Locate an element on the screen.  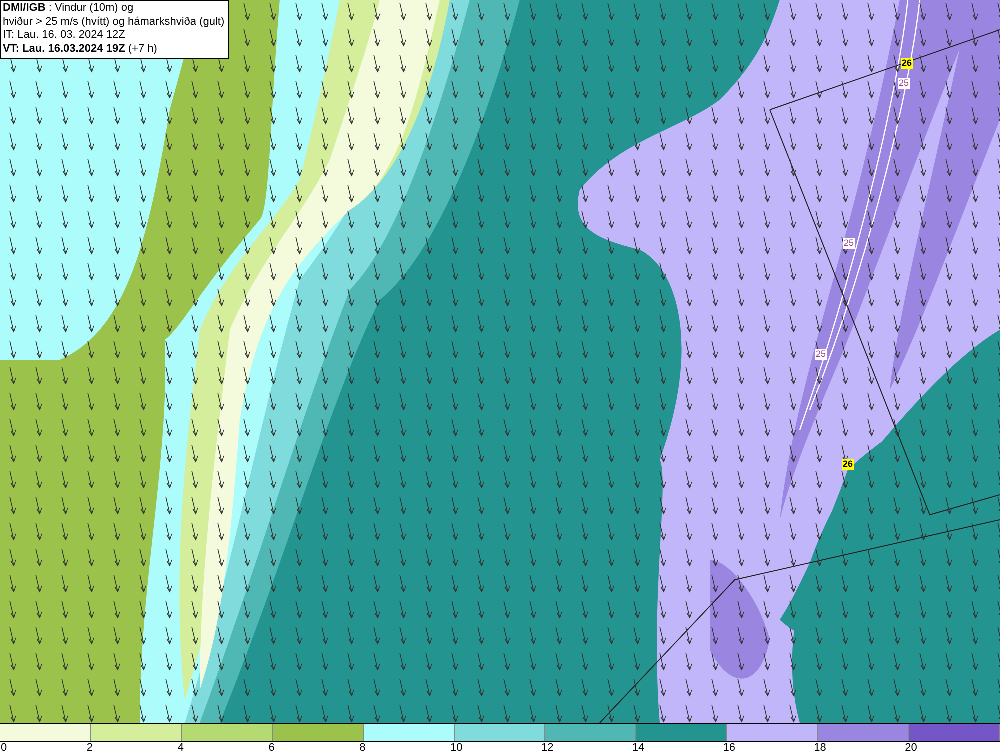
title-line: IT: Lau. 16. 03. 2024 12Z is located at coordinates (64, 35).